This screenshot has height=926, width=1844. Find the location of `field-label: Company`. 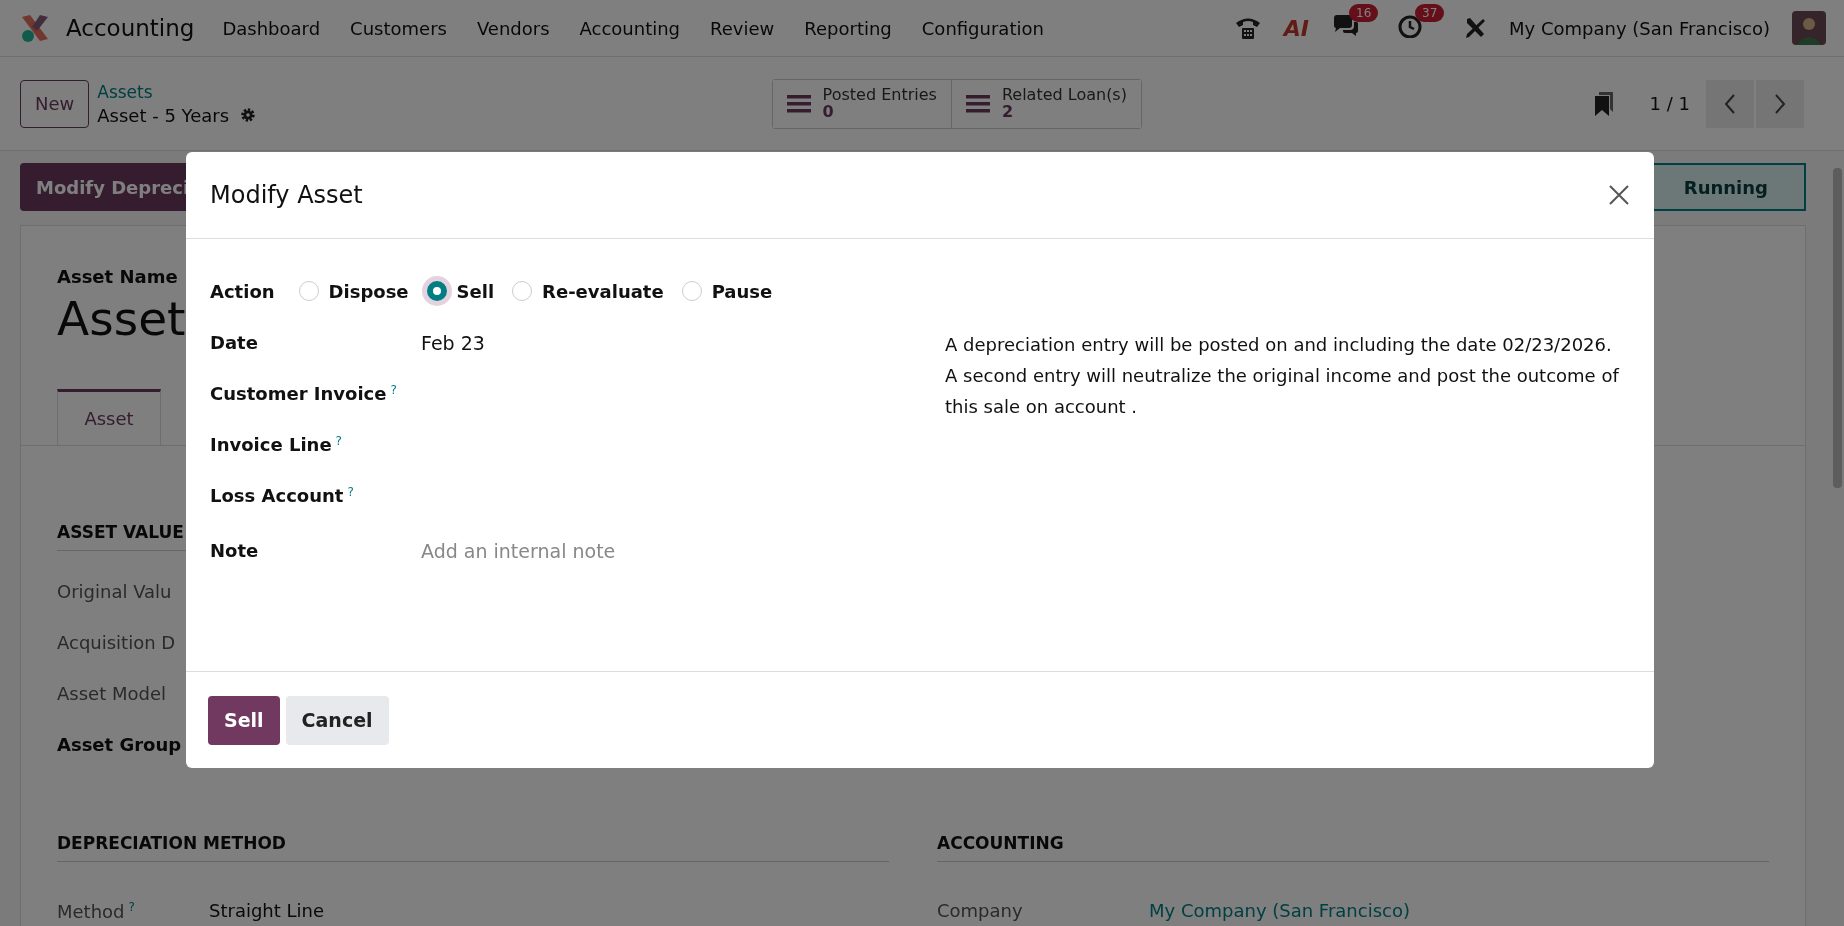

field-label: Company is located at coordinates (980, 910).